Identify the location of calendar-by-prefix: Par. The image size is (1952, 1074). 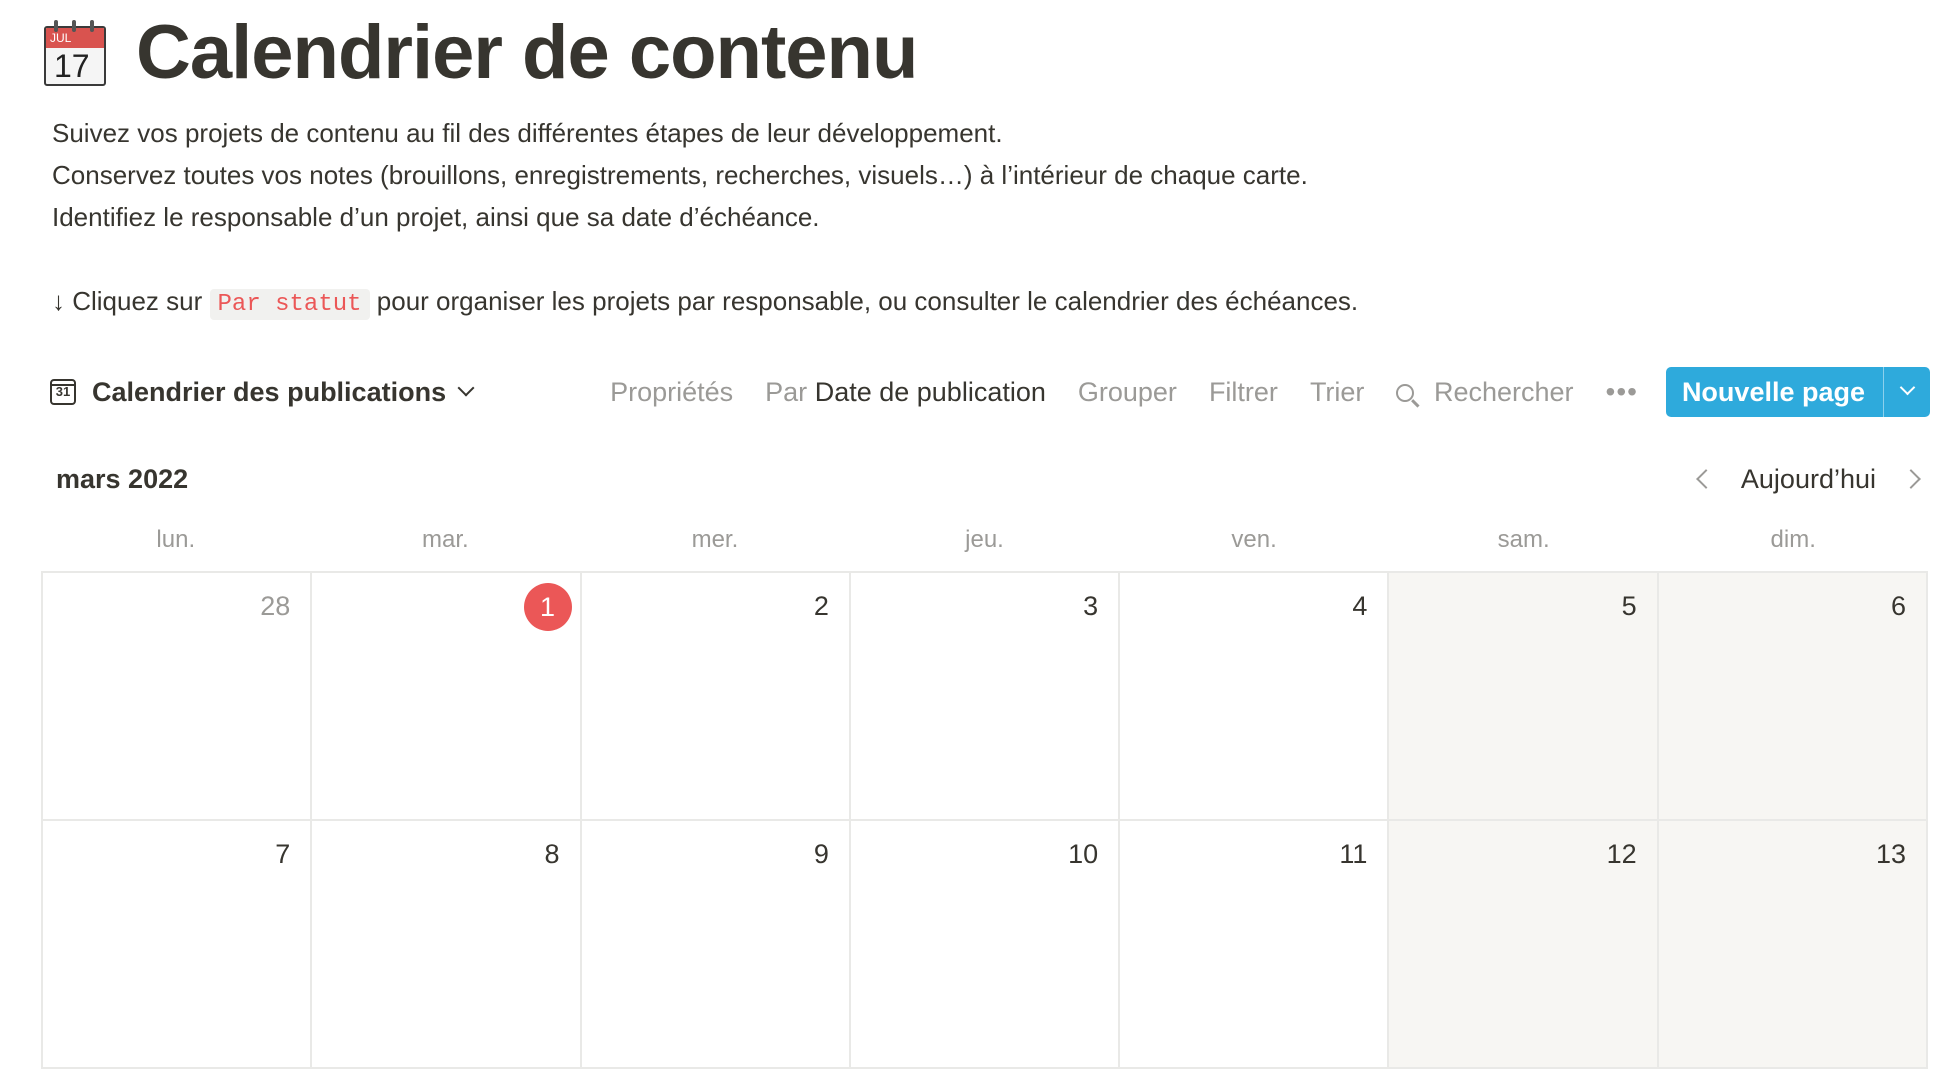
(786, 391).